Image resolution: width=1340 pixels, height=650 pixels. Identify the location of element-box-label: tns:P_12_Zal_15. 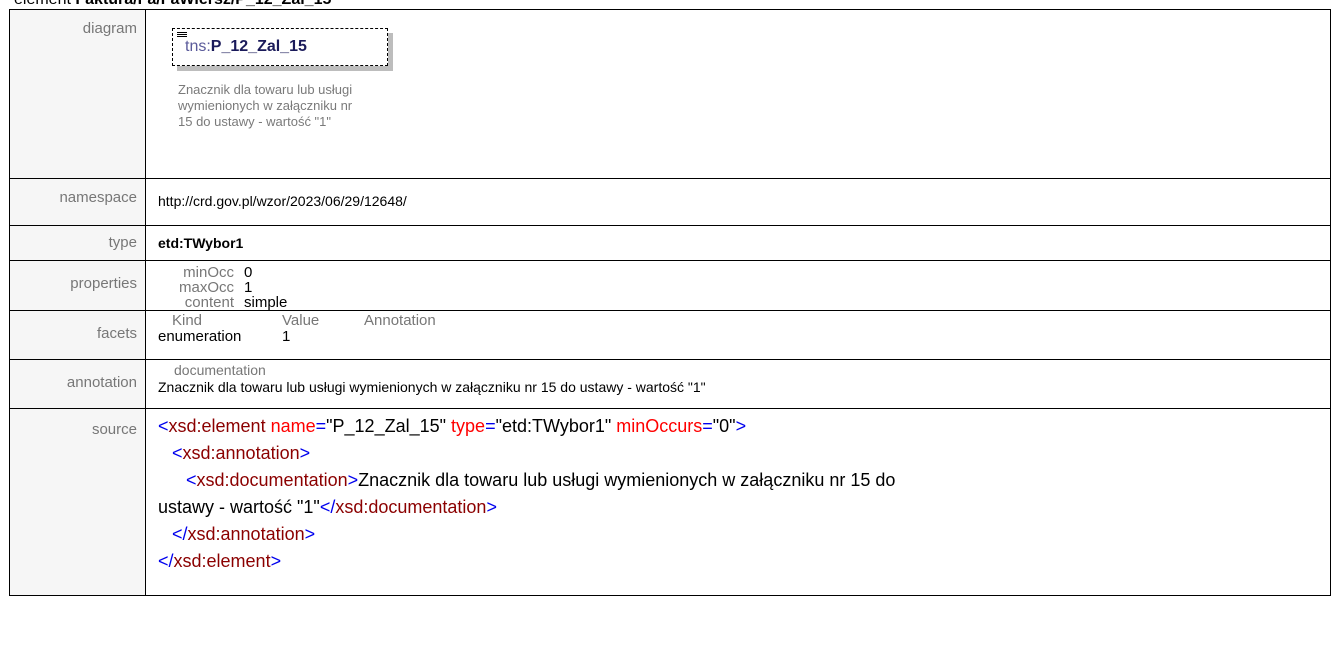
(246, 47).